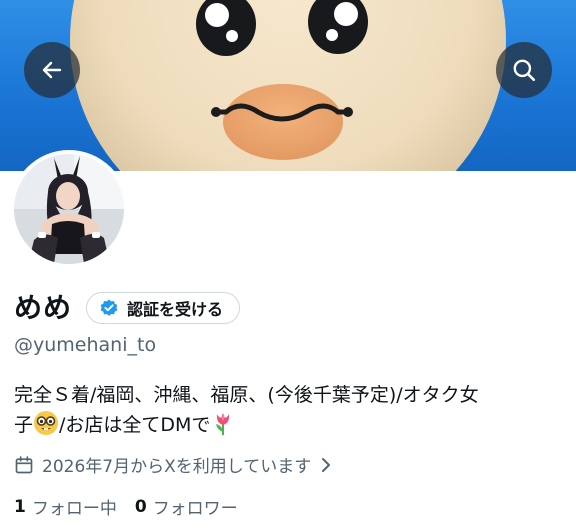 The width and height of the screenshot is (576, 531). Describe the element at coordinates (24, 465) in the screenshot. I see `calendar-icon` at that location.